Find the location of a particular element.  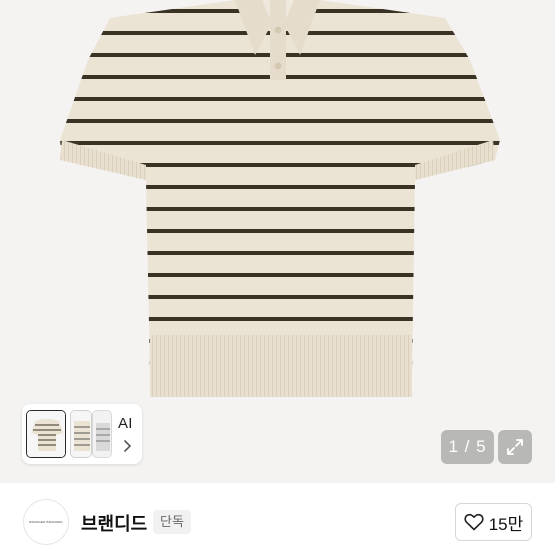

seller-avatar: BRANDED BRANDED is located at coordinates (46, 522).